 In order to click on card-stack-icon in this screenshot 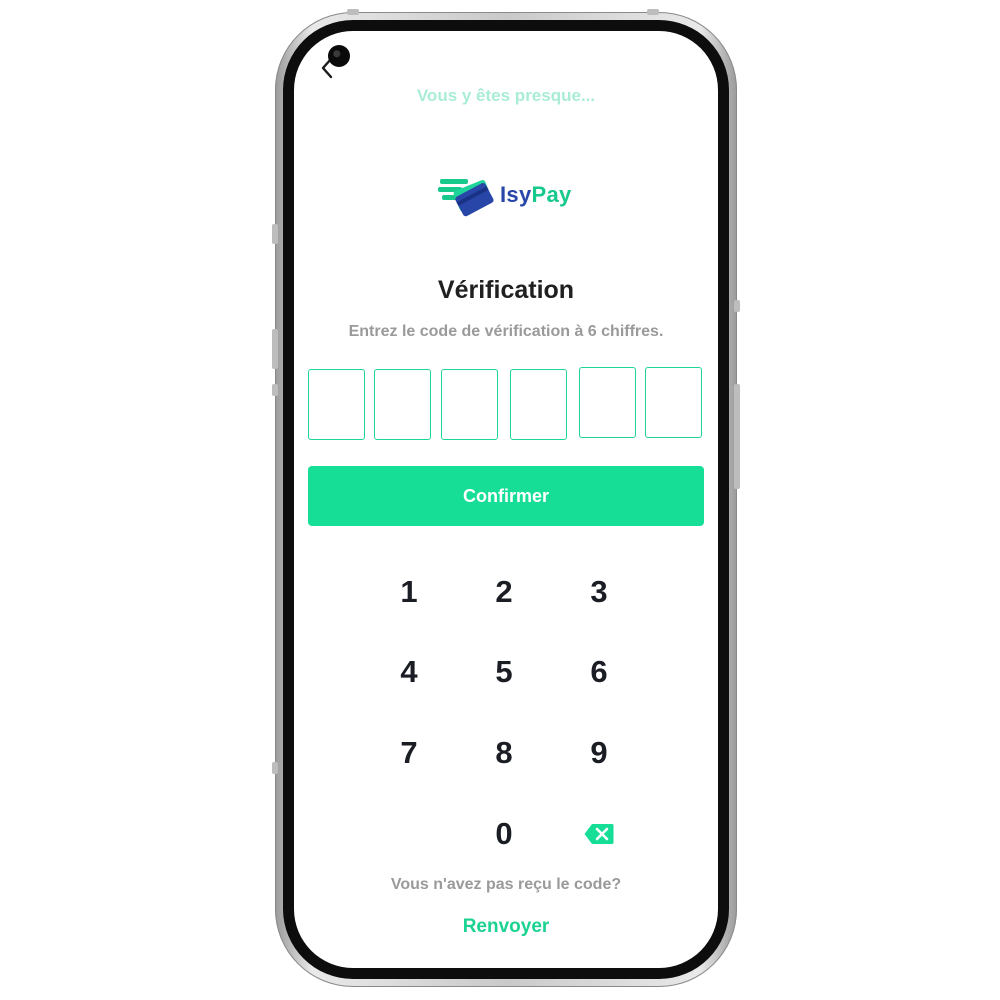, I will do `click(466, 198)`.